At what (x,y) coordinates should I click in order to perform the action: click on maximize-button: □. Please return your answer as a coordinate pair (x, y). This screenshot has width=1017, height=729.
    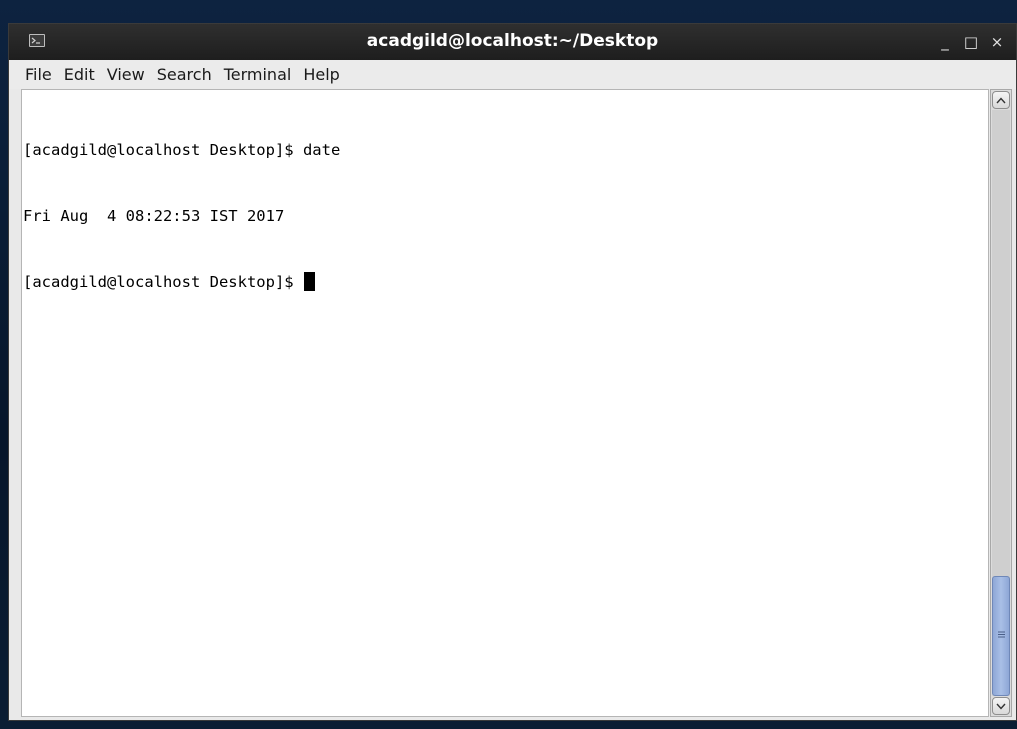
    Looking at the image, I should click on (971, 42).